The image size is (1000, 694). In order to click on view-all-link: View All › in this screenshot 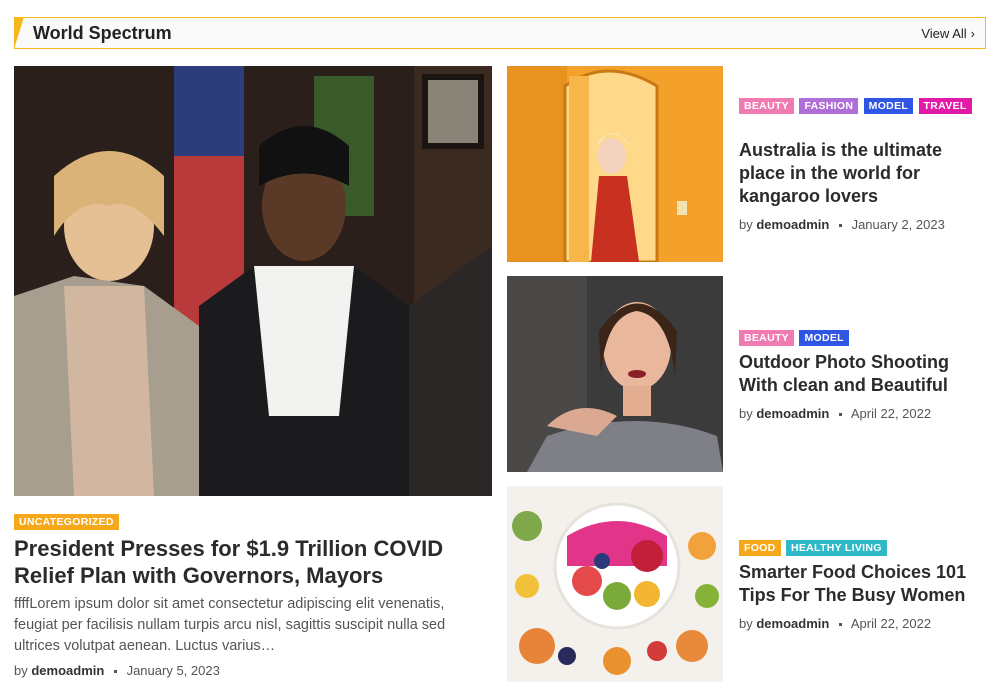, I will do `click(948, 33)`.